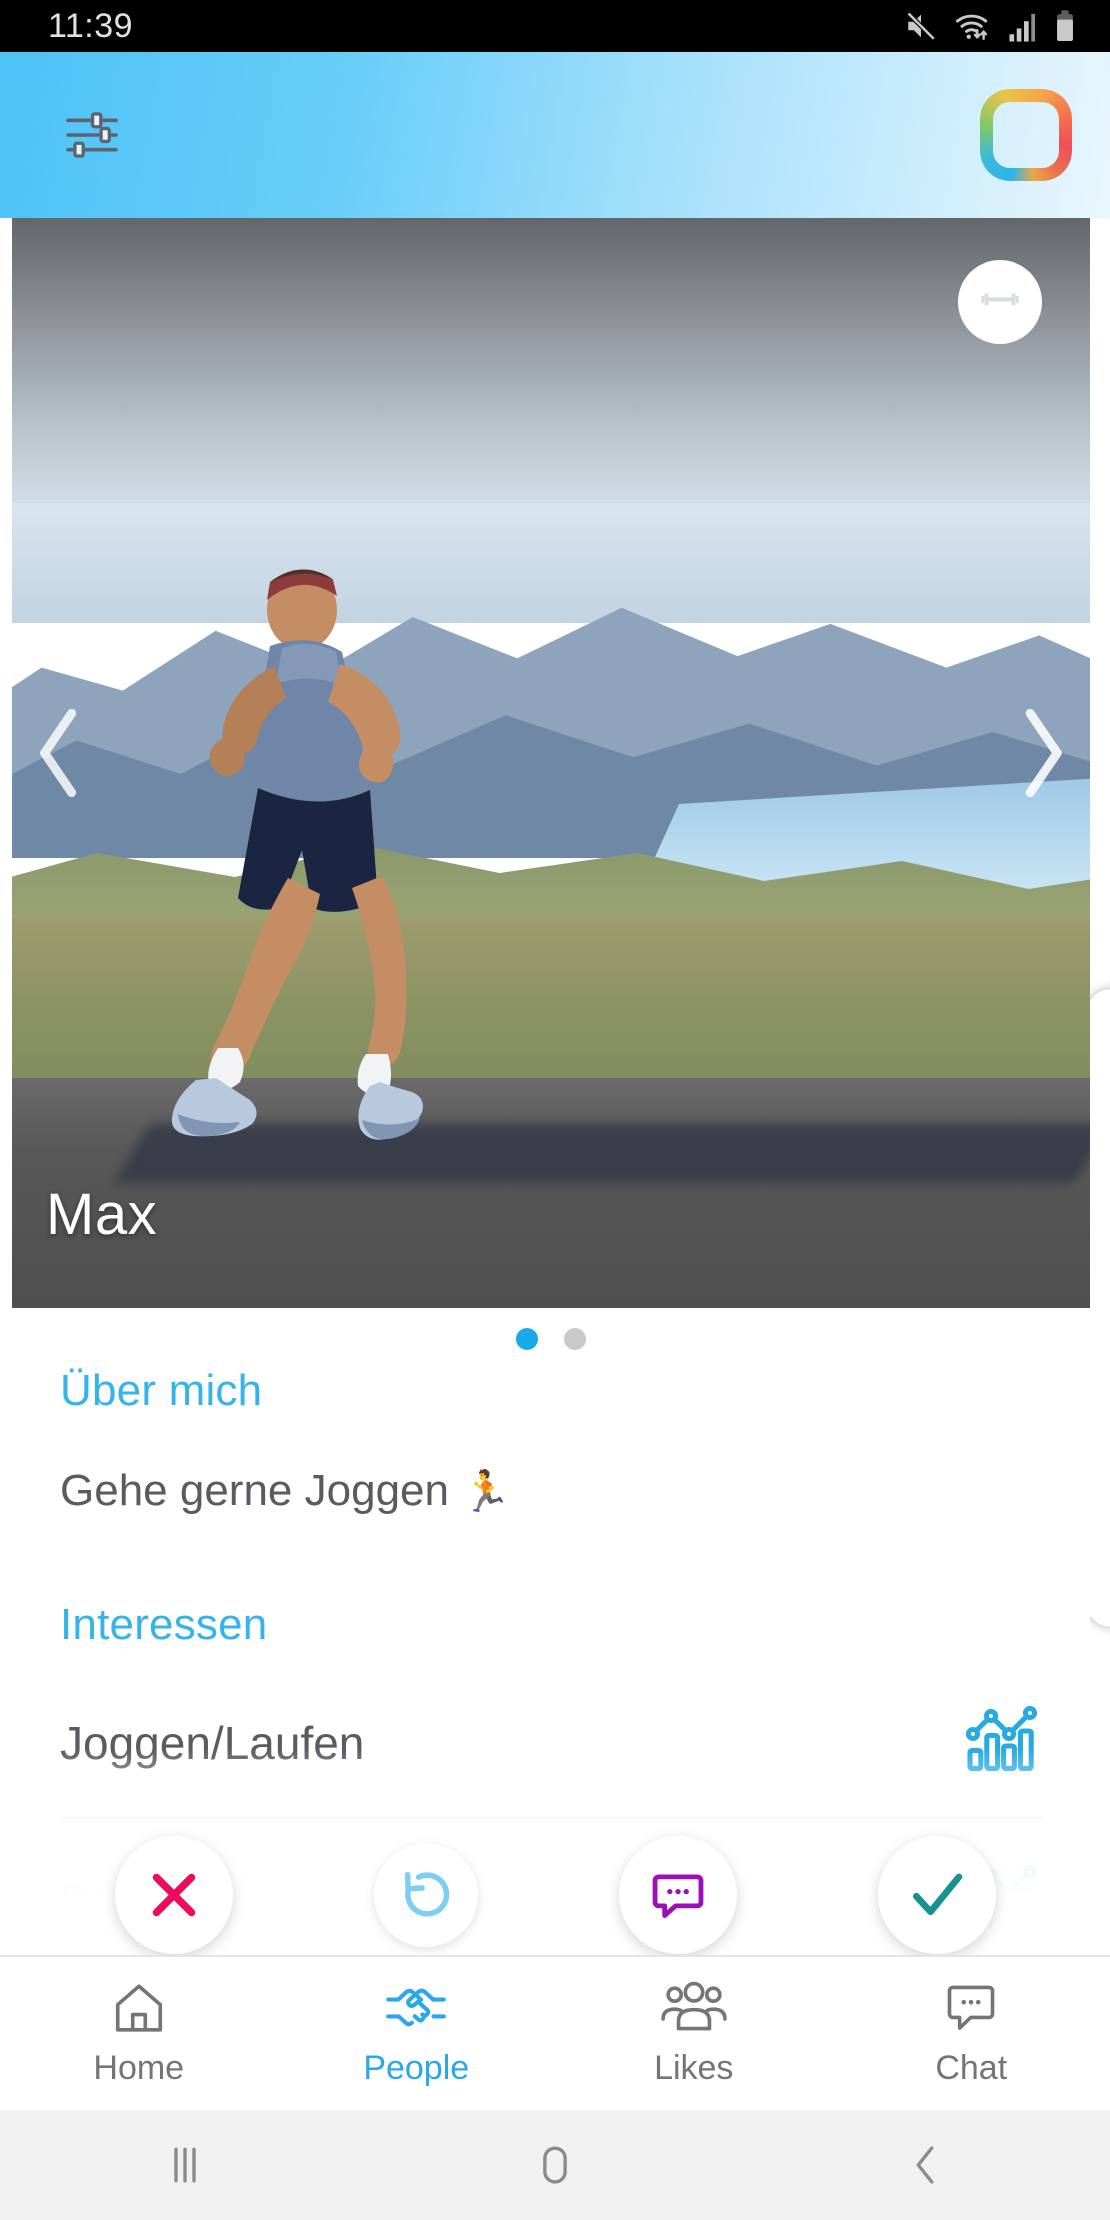 This screenshot has width=1110, height=2220. I want to click on android-navigation-bar, so click(555, 2165).